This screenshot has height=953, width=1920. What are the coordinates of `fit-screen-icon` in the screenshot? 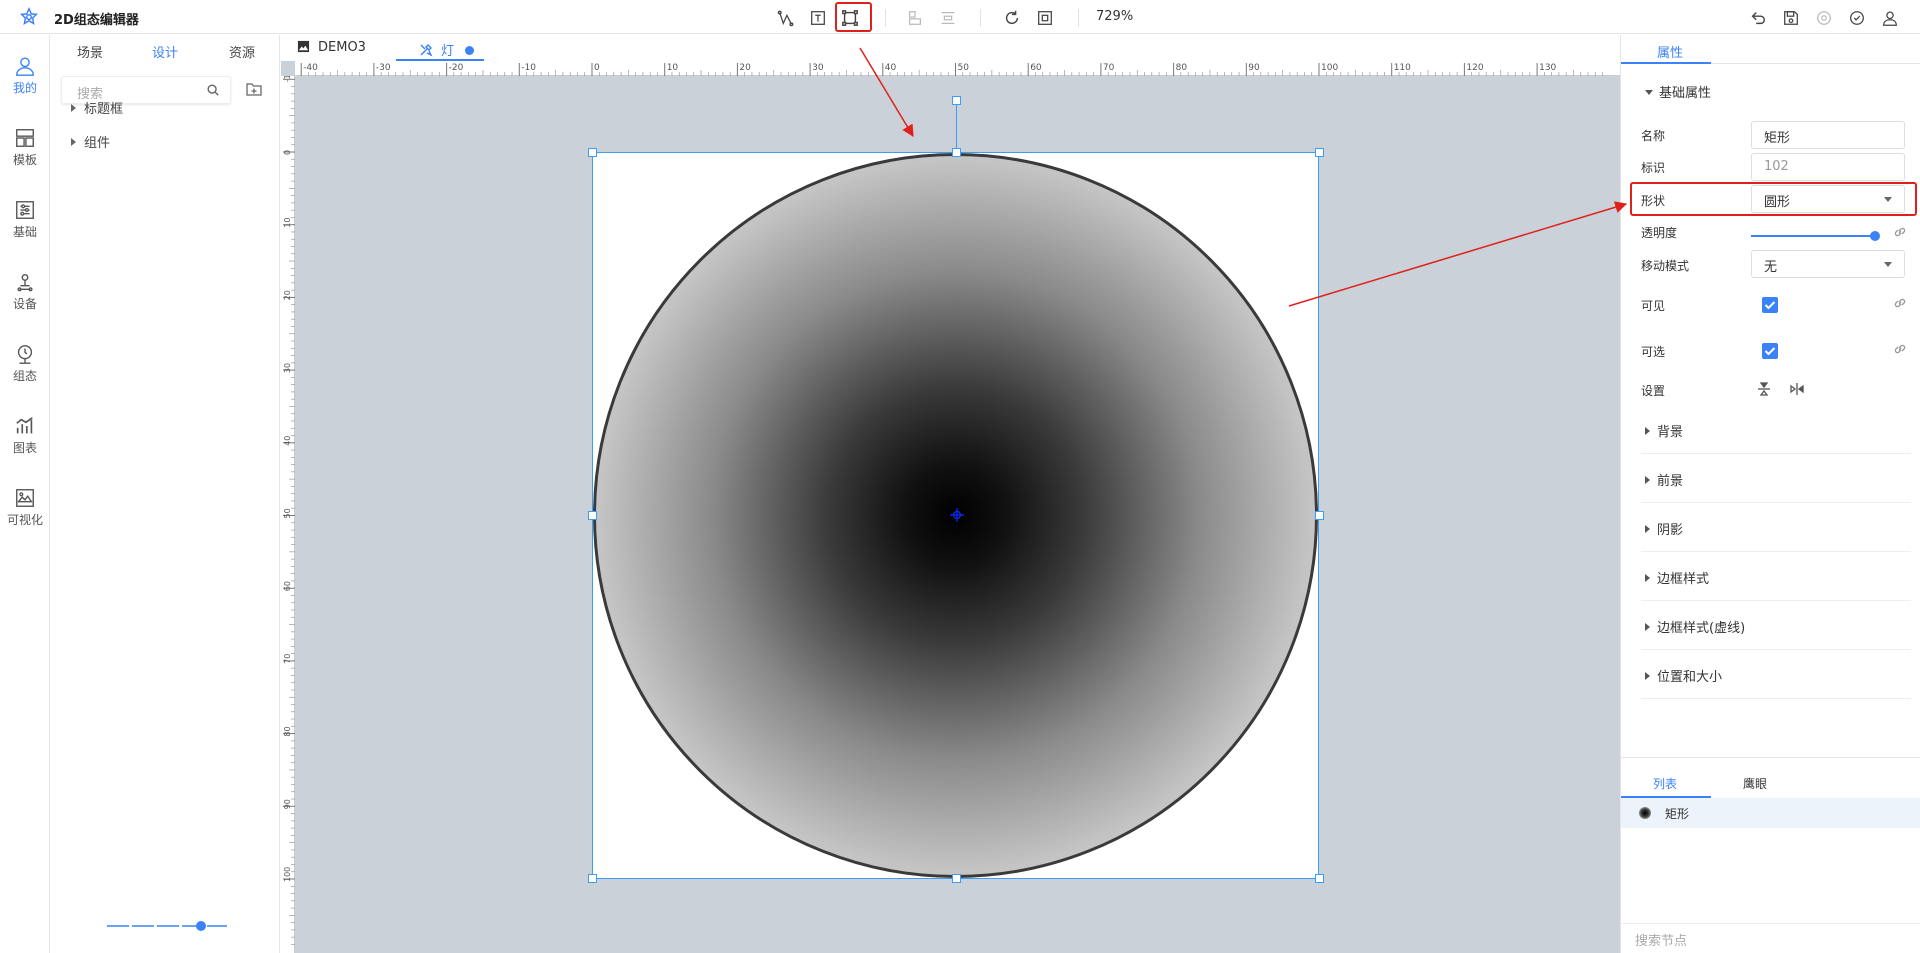 It's located at (1045, 18).